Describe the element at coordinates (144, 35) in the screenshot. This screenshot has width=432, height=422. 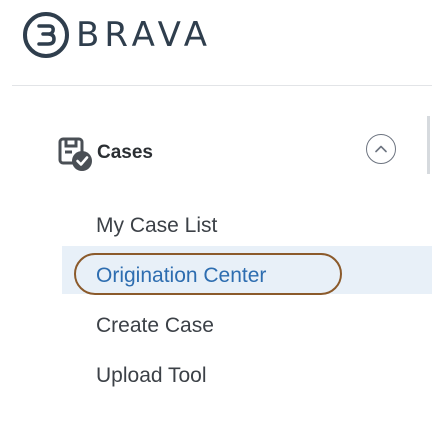
I see `brand-name: BRAVA` at that location.